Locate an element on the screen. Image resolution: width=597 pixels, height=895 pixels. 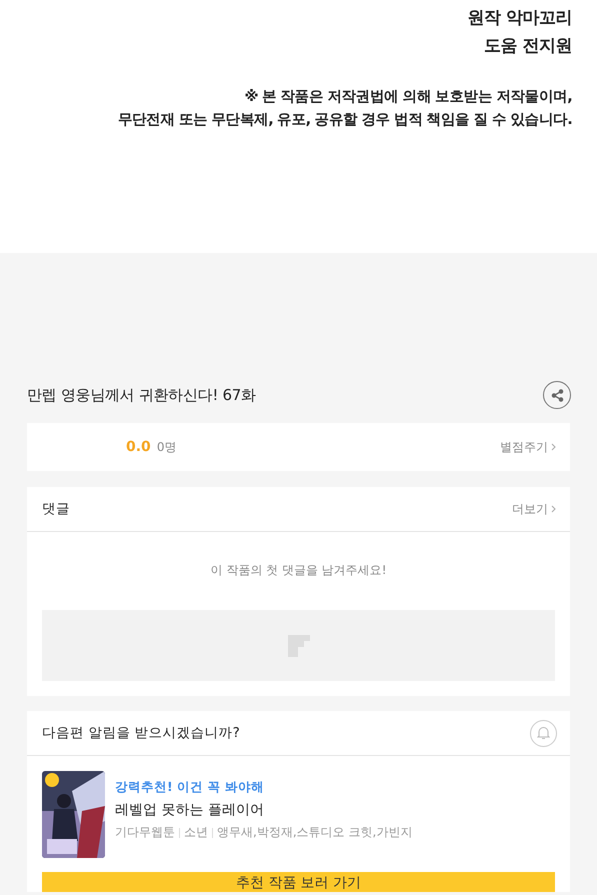
empty-comments-message: 이 작품의 첫 댓글을 남겨주세요! is located at coordinates (298, 570).